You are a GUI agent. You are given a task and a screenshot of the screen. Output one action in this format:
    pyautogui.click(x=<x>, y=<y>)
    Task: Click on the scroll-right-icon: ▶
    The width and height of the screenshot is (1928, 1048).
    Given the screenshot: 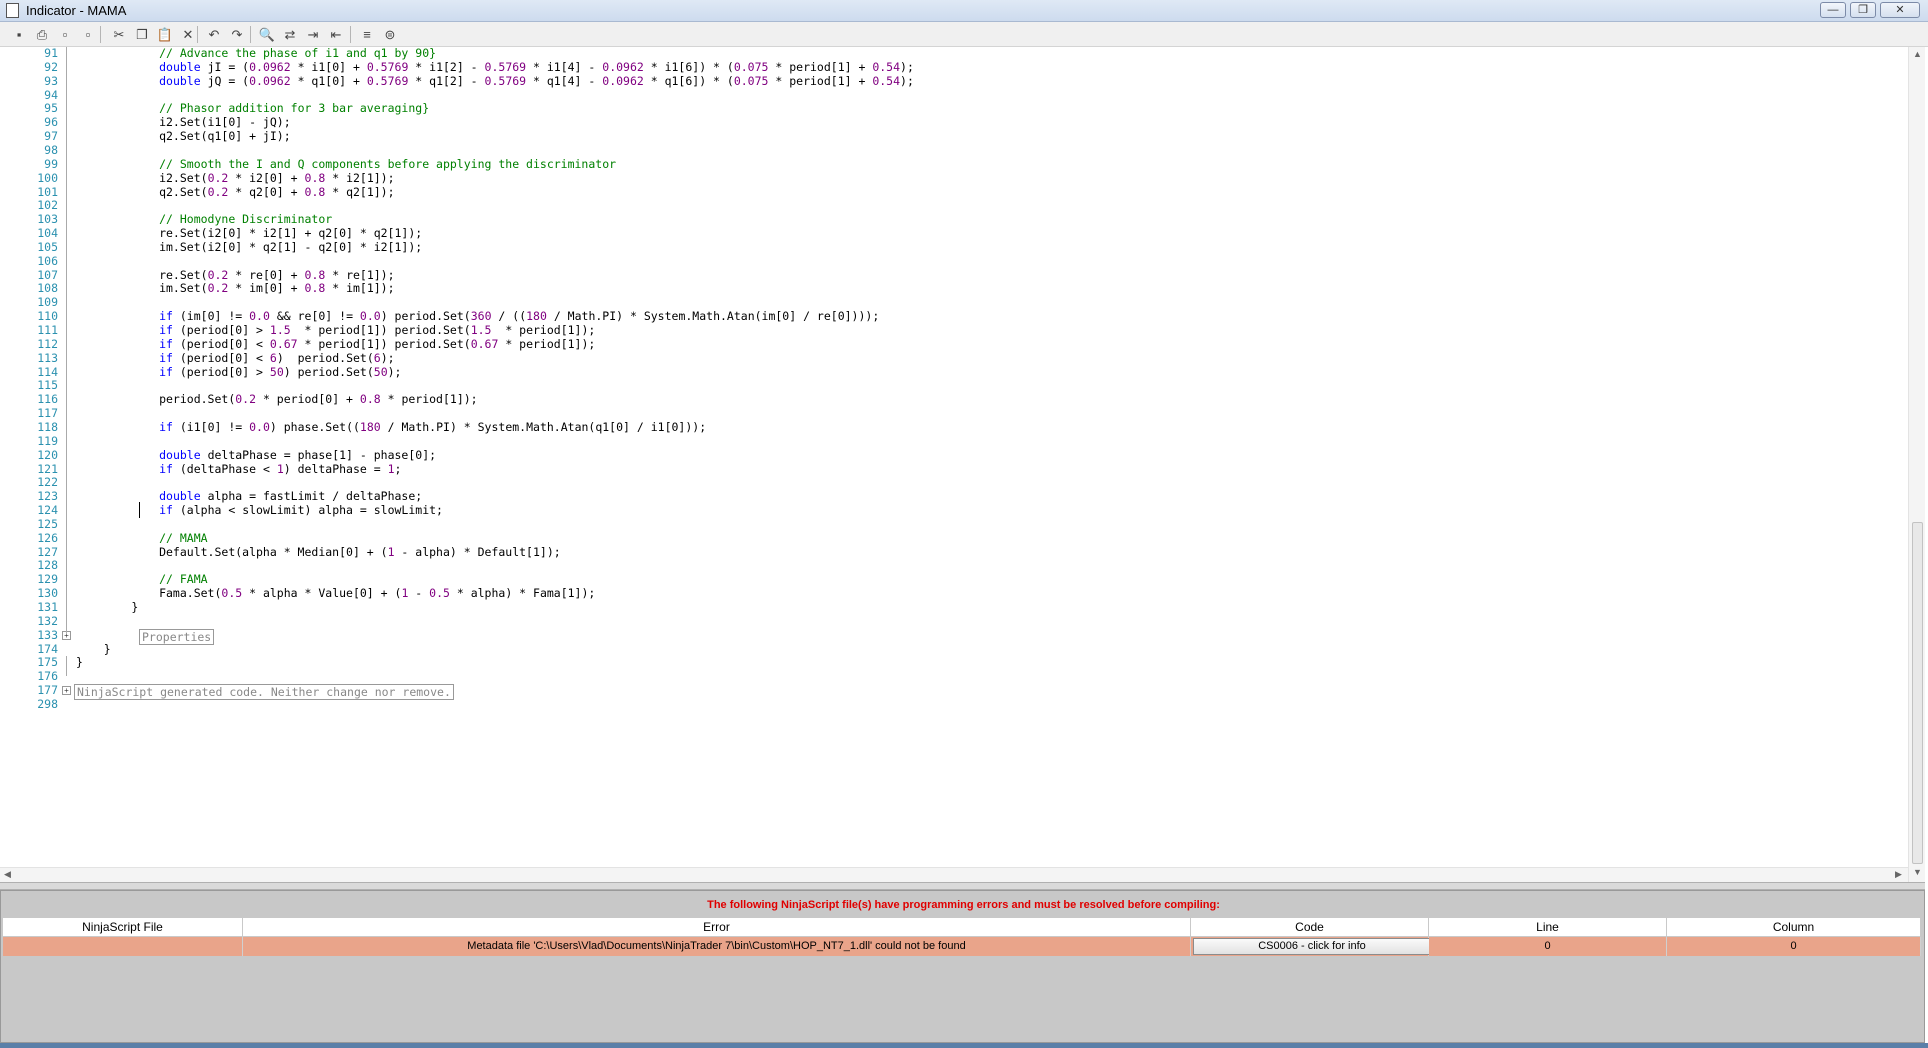 What is the action you would take?
    pyautogui.click(x=1898, y=874)
    